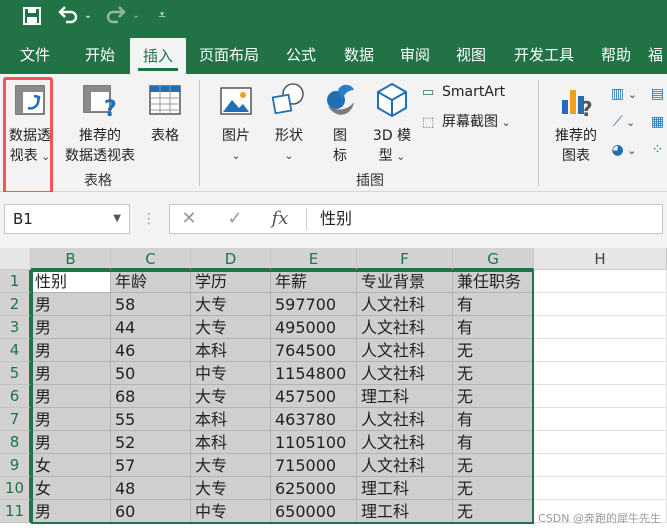 The height and width of the screenshot is (532, 667). What do you see at coordinates (68, 16) in the screenshot?
I see `undo-icon` at bounding box center [68, 16].